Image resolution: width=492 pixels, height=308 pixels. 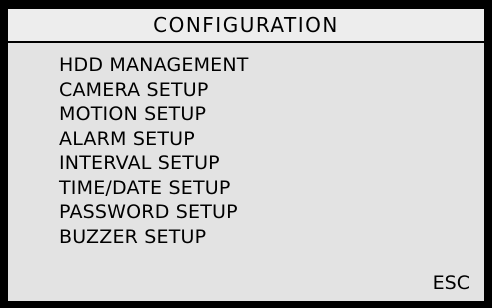 I want to click on esc-button: ESC, so click(x=451, y=283).